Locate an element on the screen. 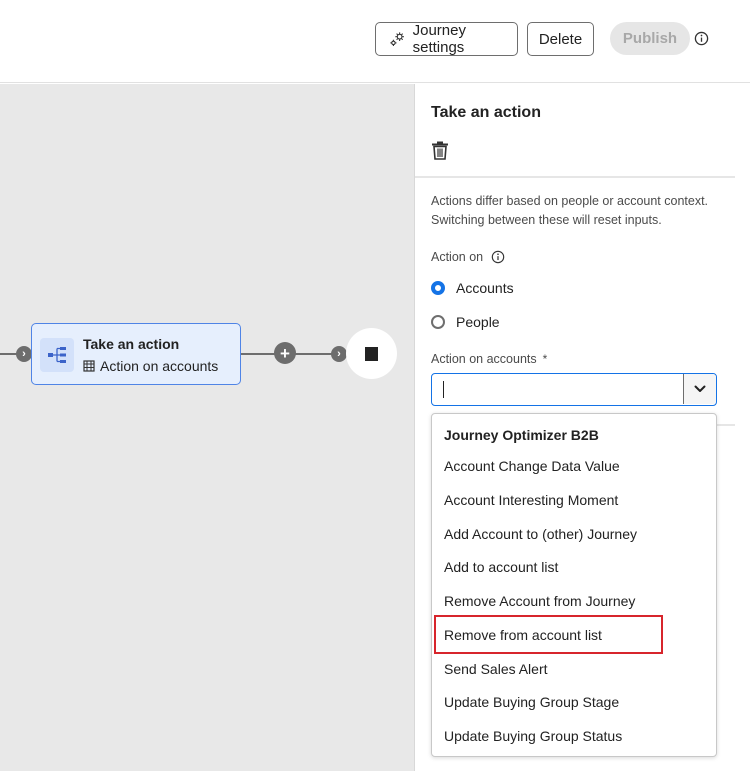 Image resolution: width=750 pixels, height=771 pixels. action-on-label-row: Action on is located at coordinates (468, 257).